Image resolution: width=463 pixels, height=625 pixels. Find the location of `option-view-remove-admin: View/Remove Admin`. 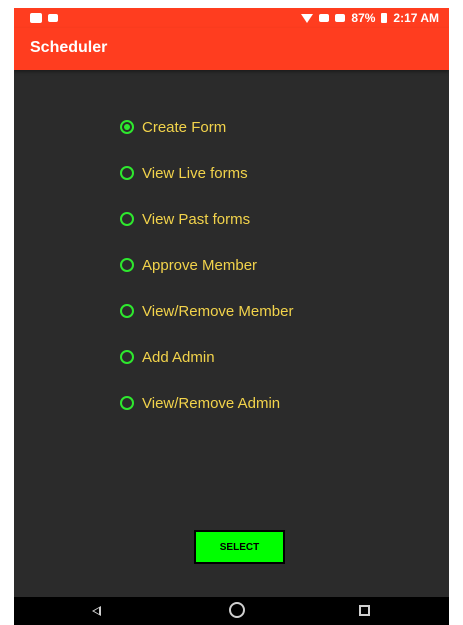

option-view-remove-admin: View/Remove Admin is located at coordinates (206, 403).